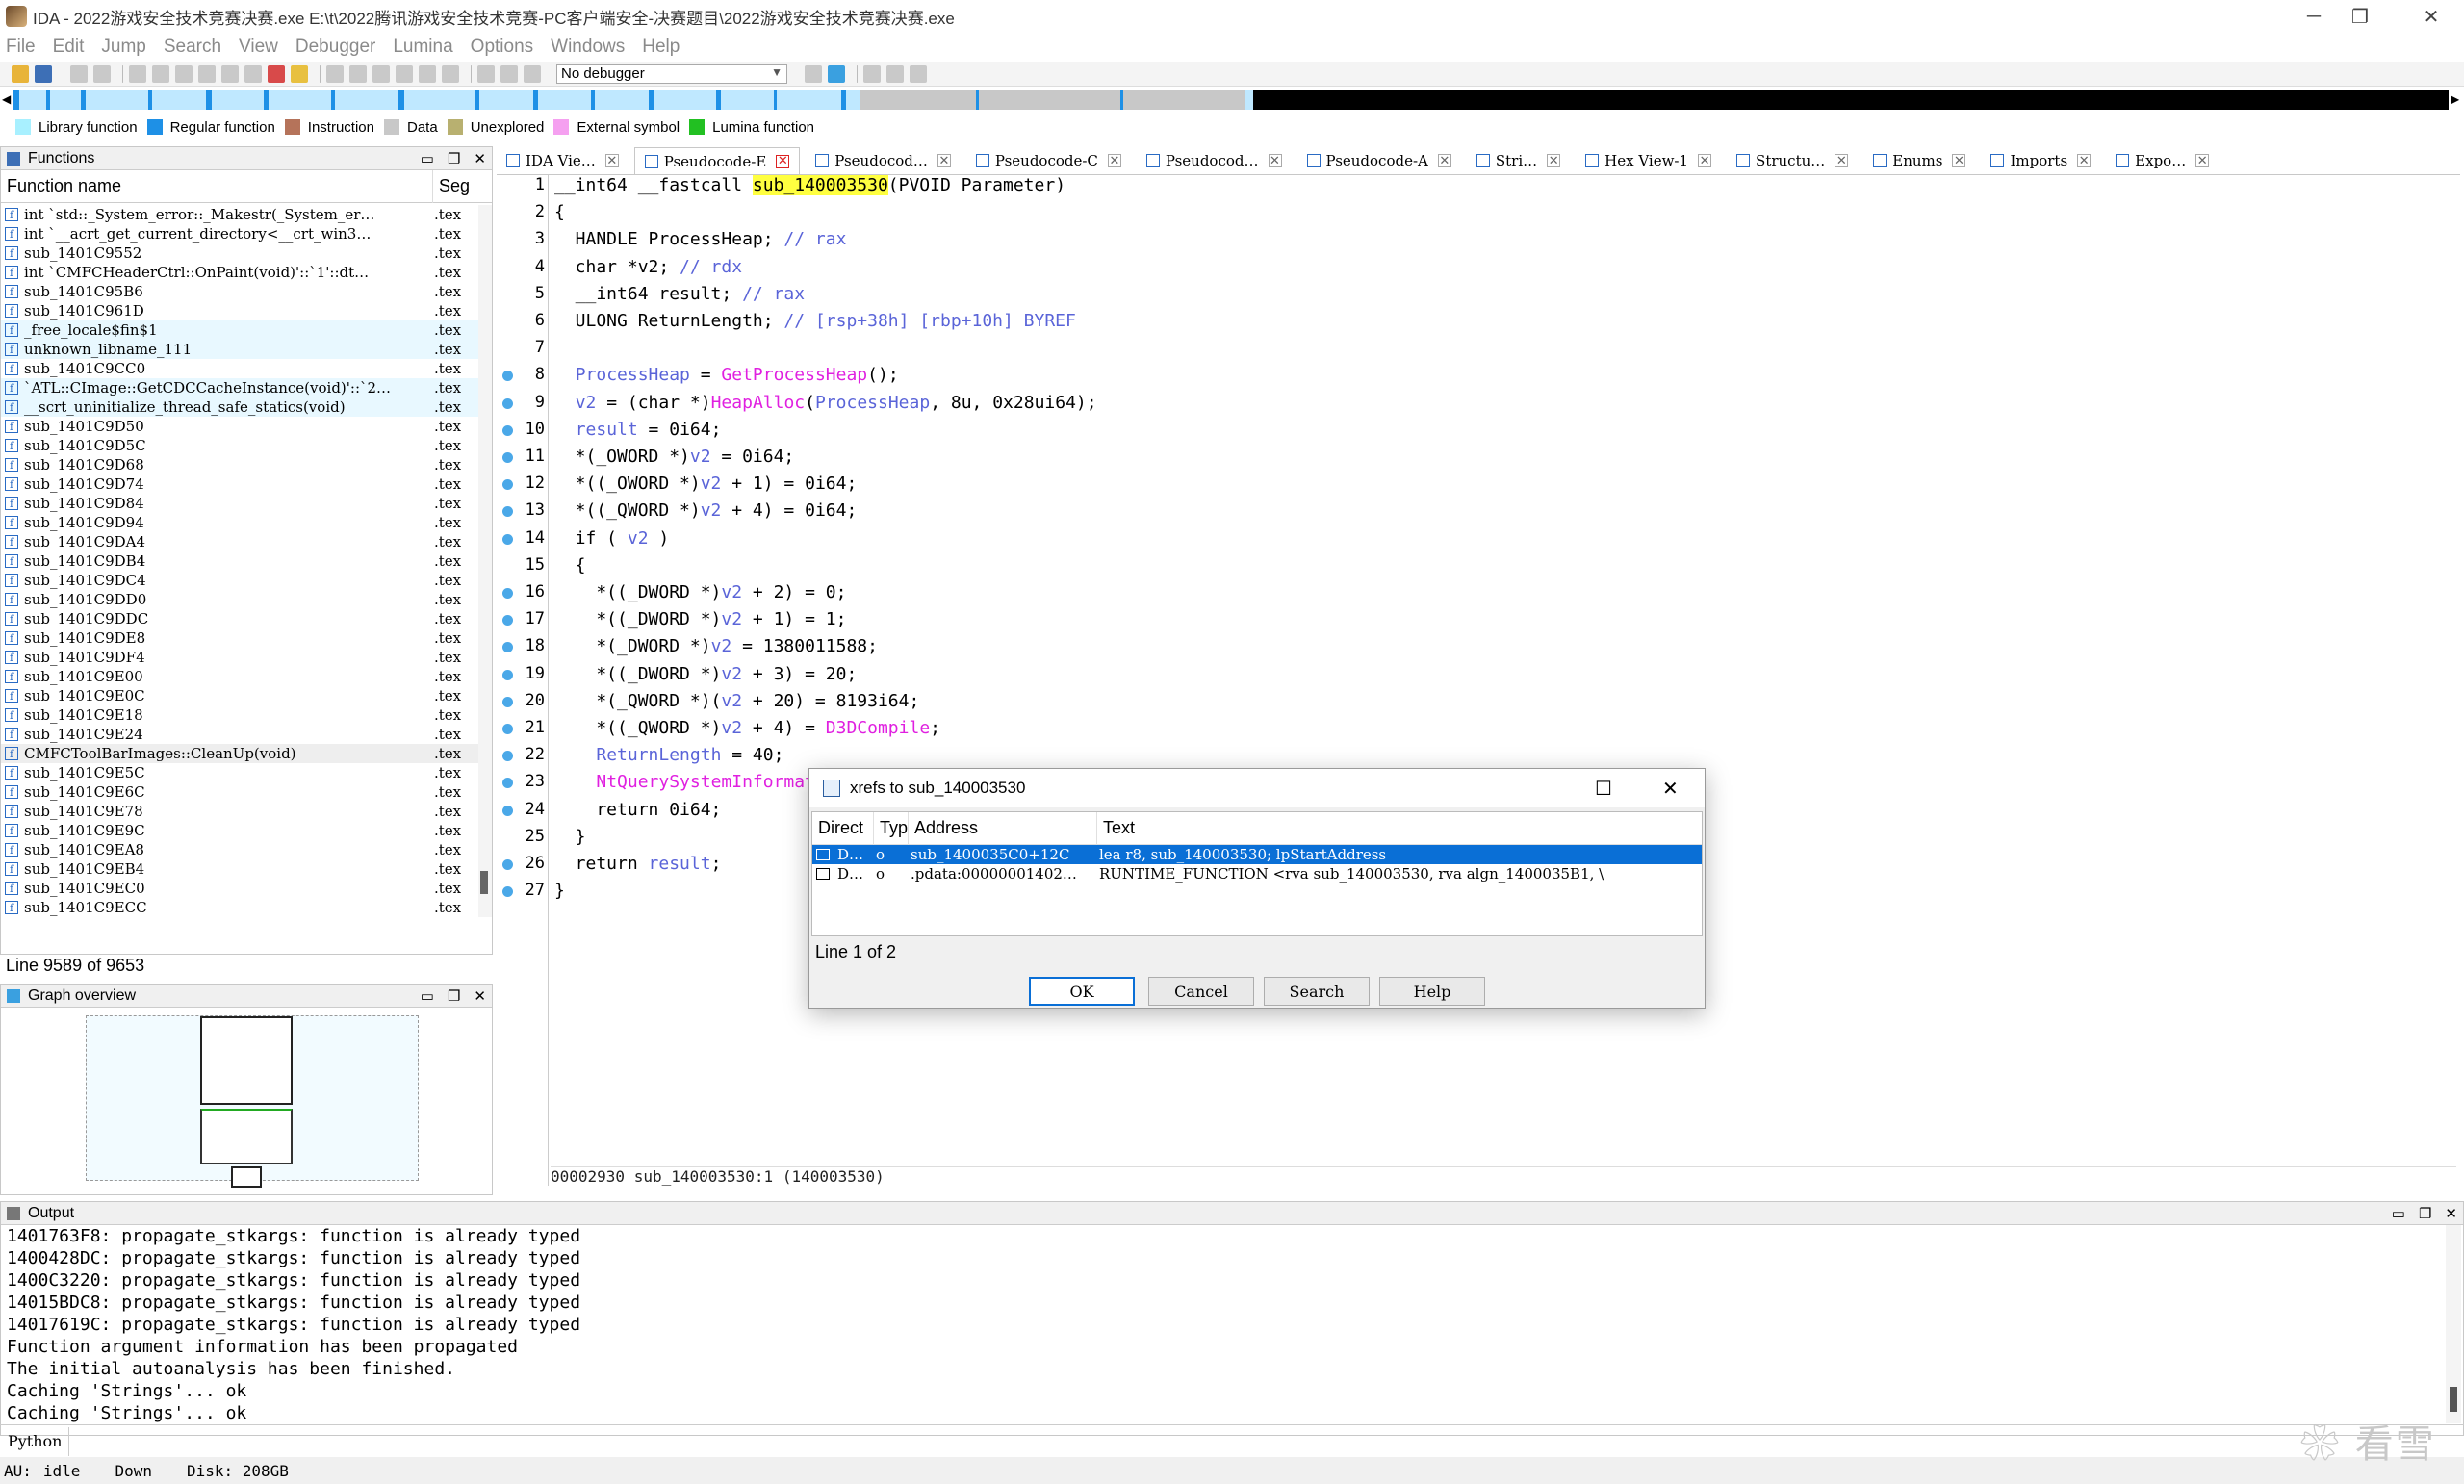 The width and height of the screenshot is (2464, 1484). What do you see at coordinates (638, 865) in the screenshot?
I see `code-line: return result;` at bounding box center [638, 865].